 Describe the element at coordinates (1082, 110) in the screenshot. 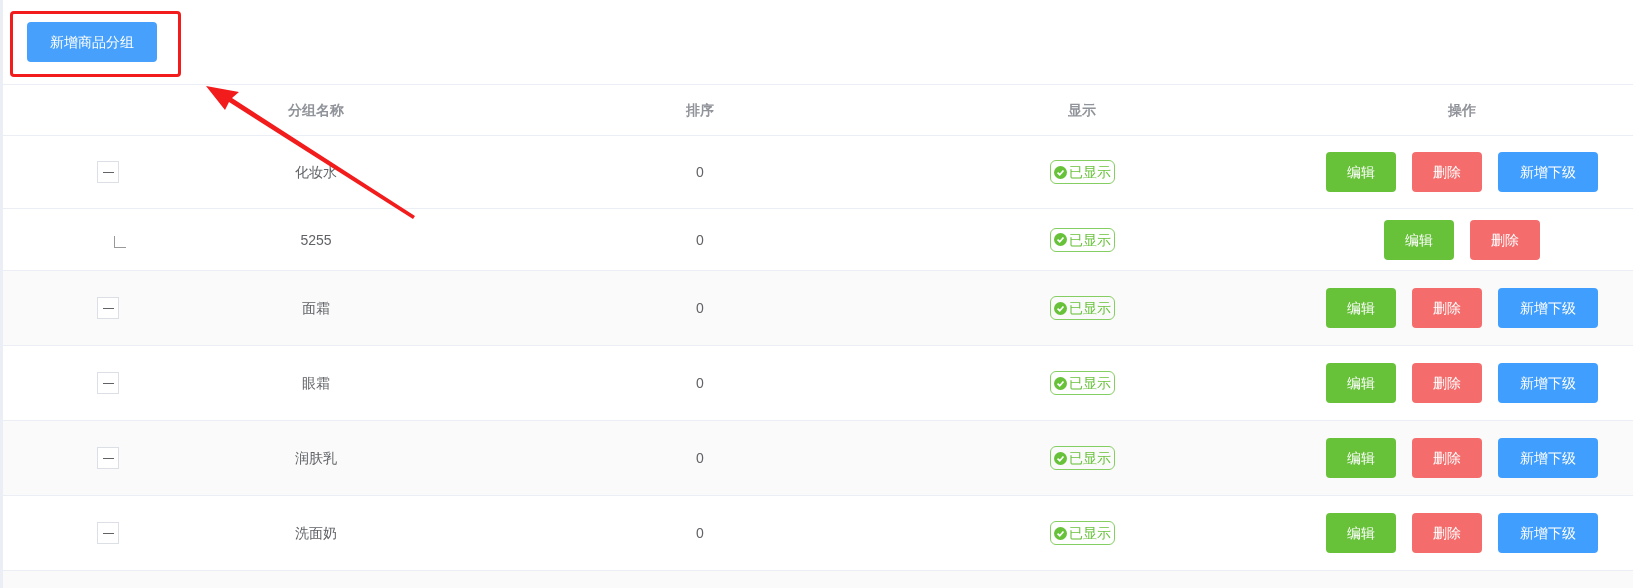

I see `column-header: 显示` at that location.